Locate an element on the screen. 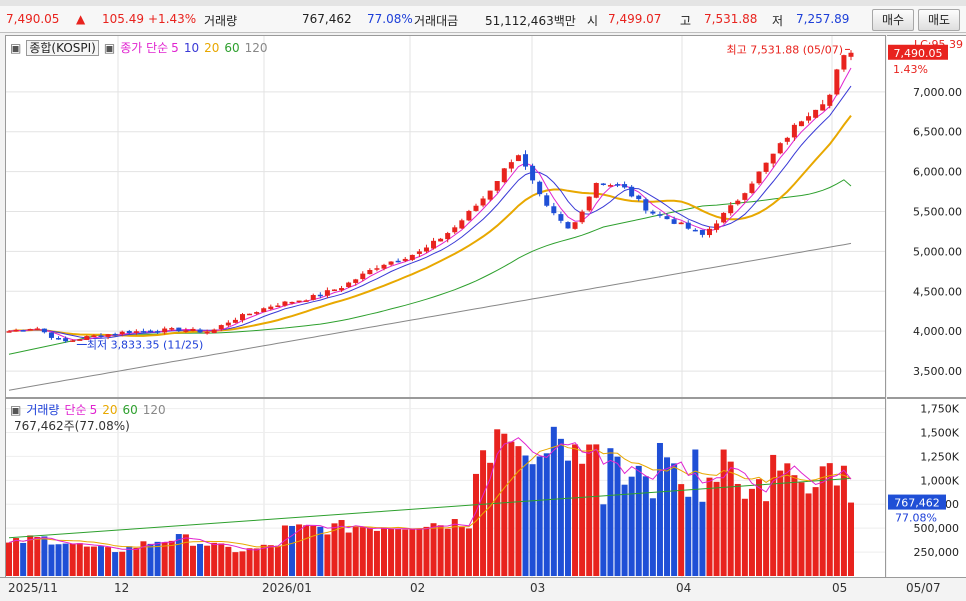 The width and height of the screenshot is (966, 601). x-label-apr: 04 is located at coordinates (684, 588).